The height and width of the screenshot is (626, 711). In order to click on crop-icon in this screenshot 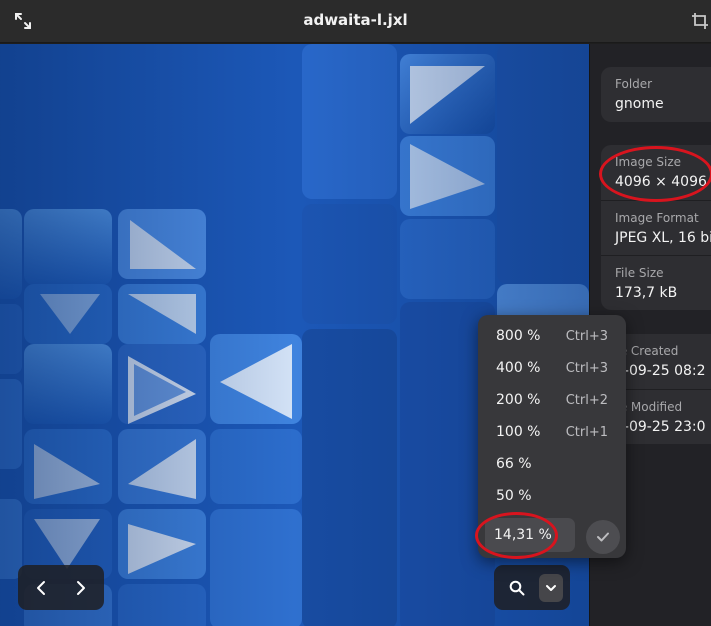, I will do `click(700, 21)`.